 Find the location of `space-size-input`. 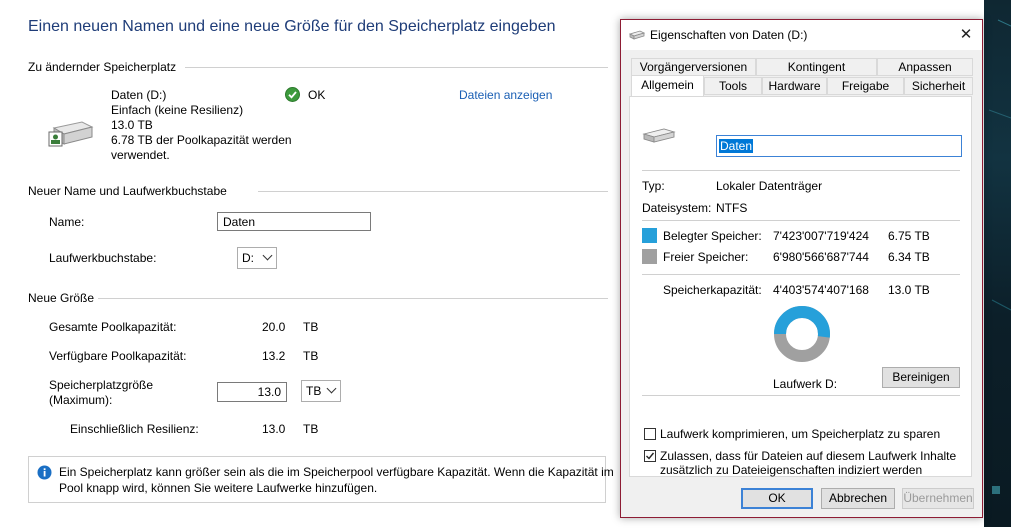

space-size-input is located at coordinates (252, 392).